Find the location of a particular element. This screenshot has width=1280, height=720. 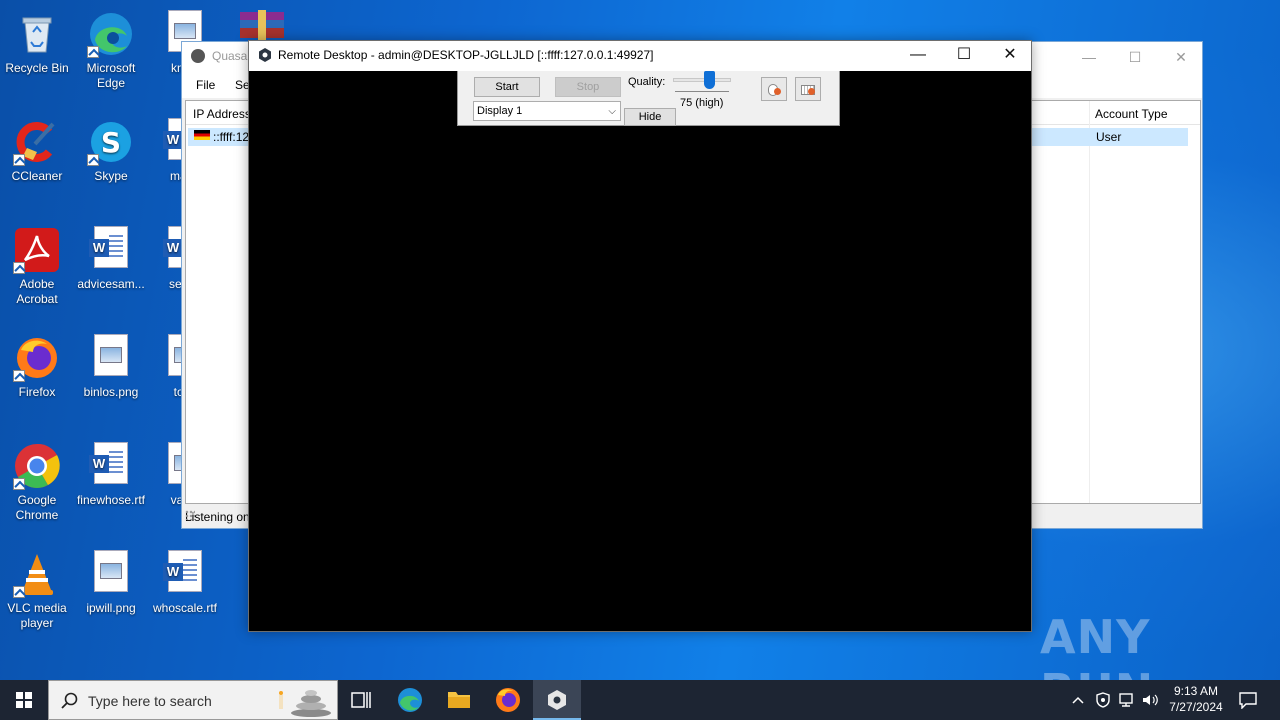

desktop-icon-microsoft-edge: Microsoft Edge is located at coordinates (111, 48).